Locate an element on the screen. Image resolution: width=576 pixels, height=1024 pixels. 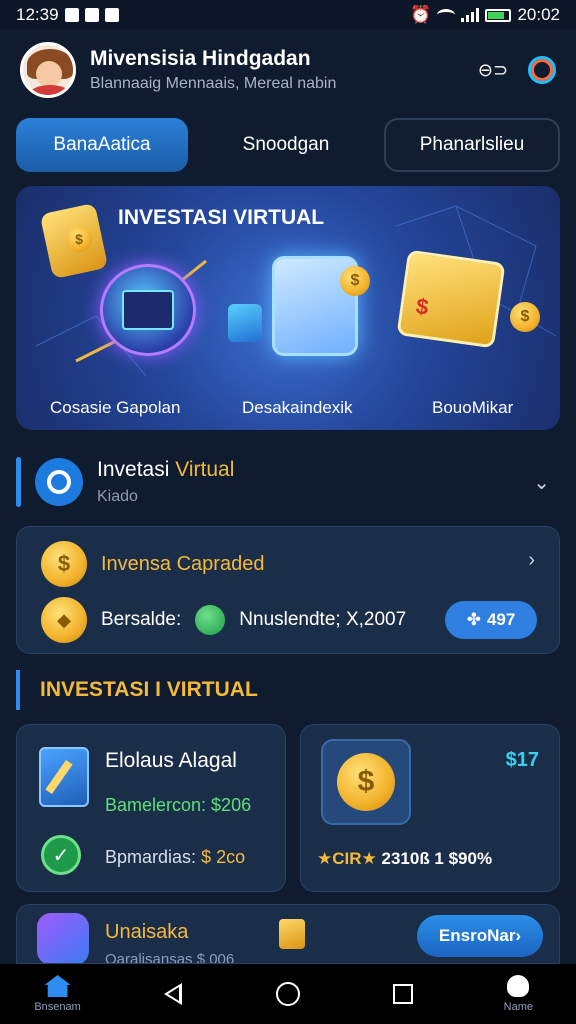
asset-deposit: Bpmardias: $ 2co is located at coordinates (175, 857).